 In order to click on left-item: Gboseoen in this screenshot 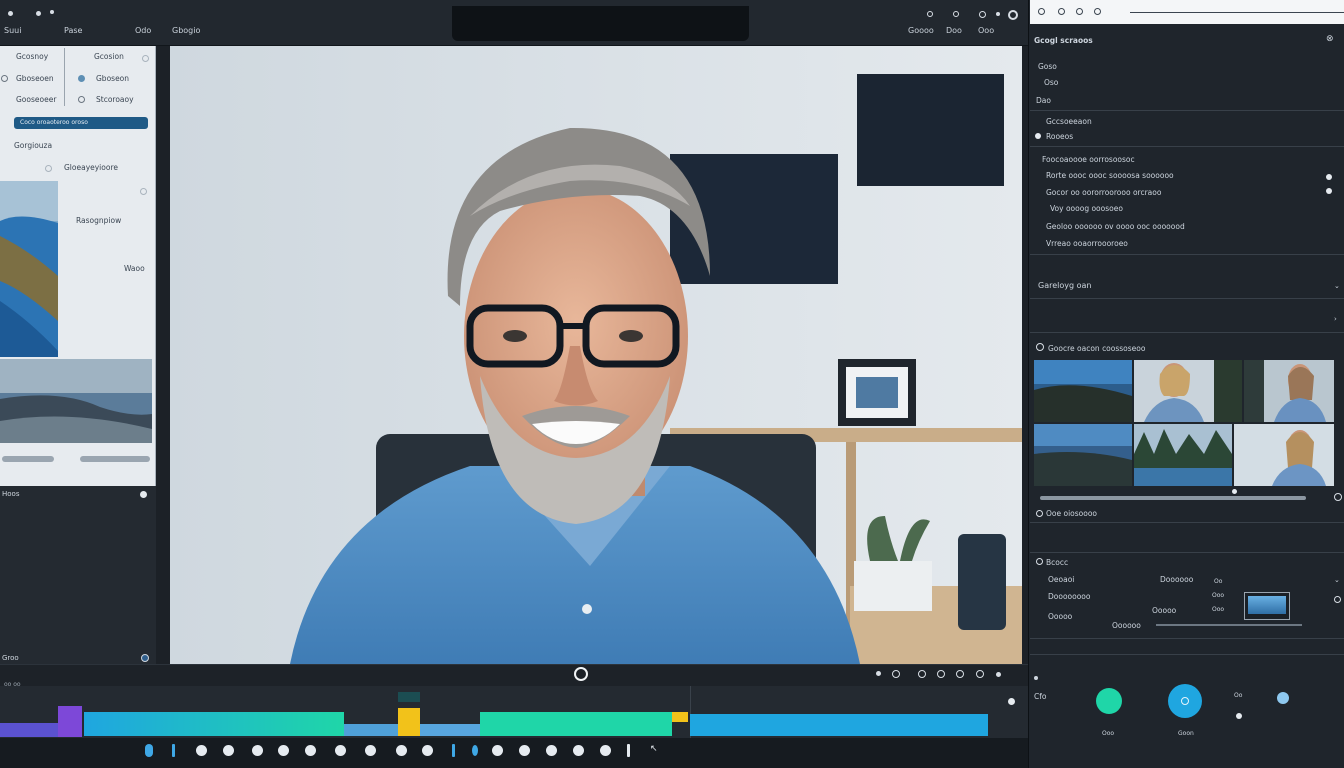, I will do `click(35, 78)`.